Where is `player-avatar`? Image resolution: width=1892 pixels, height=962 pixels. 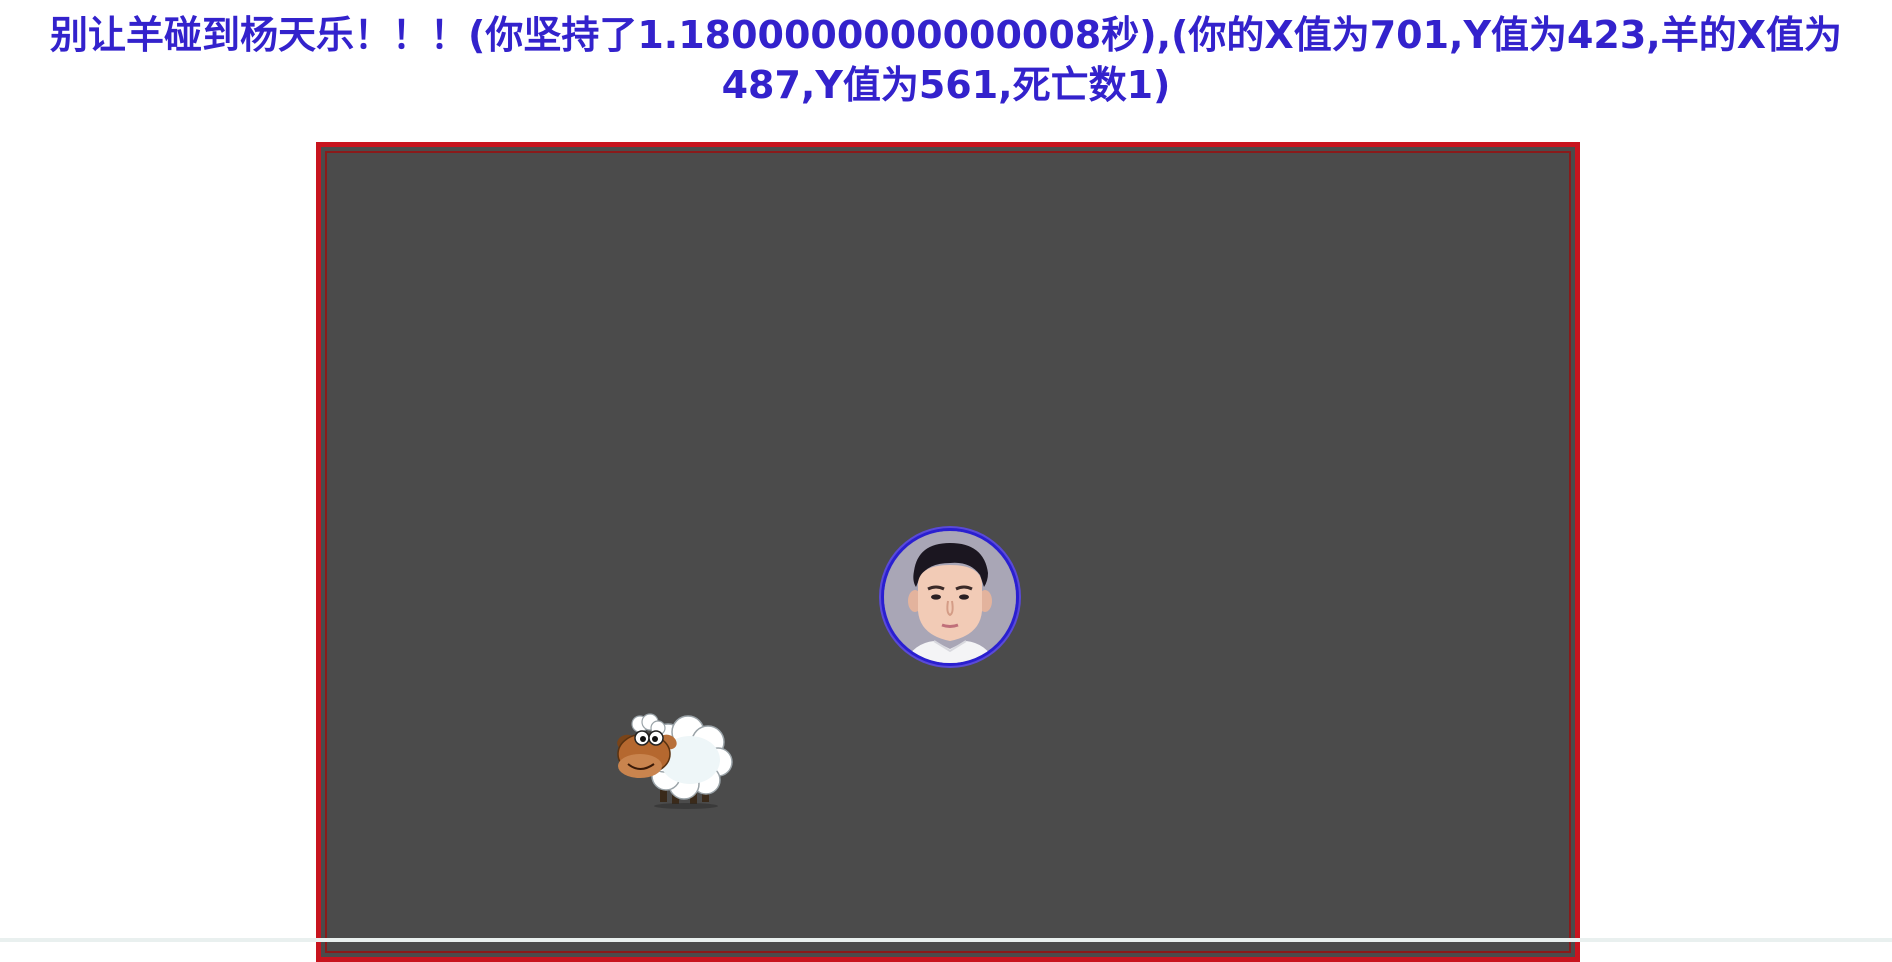 player-avatar is located at coordinates (950, 597).